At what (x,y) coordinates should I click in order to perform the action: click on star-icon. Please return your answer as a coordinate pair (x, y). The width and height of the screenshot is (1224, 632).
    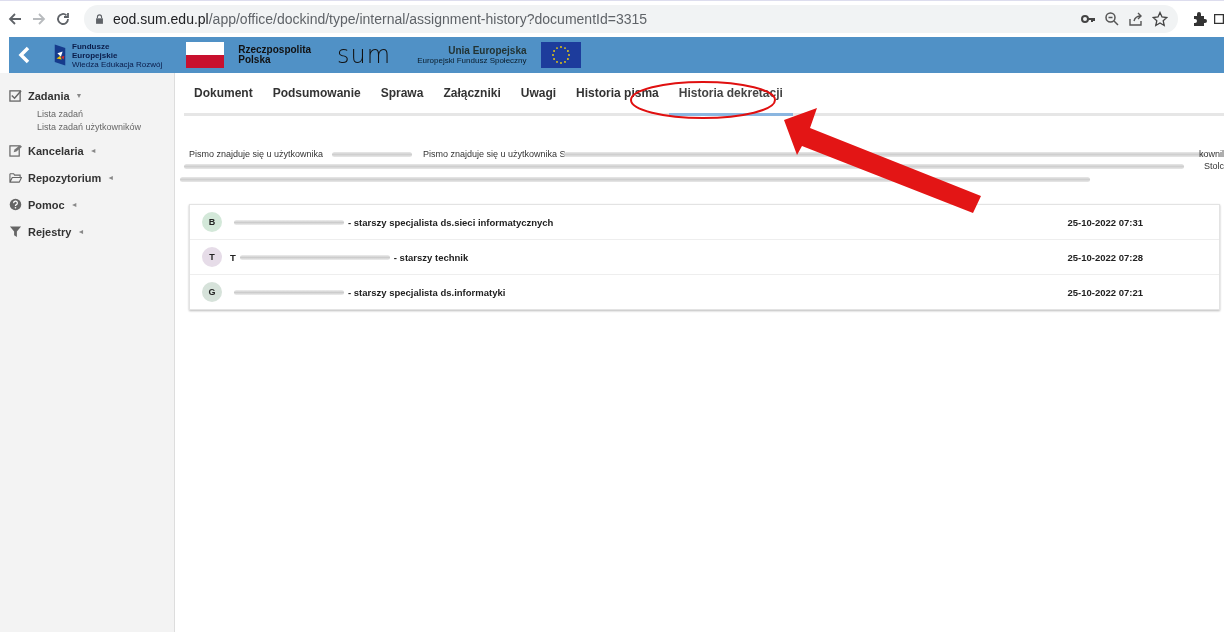
    Looking at the image, I should click on (1160, 19).